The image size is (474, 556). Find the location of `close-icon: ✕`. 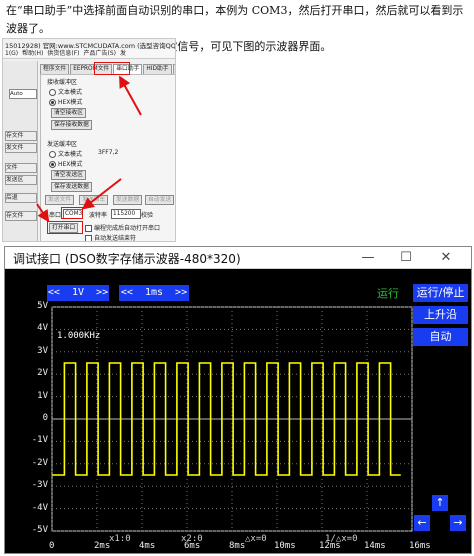

close-icon: ✕ is located at coordinates (446, 257).